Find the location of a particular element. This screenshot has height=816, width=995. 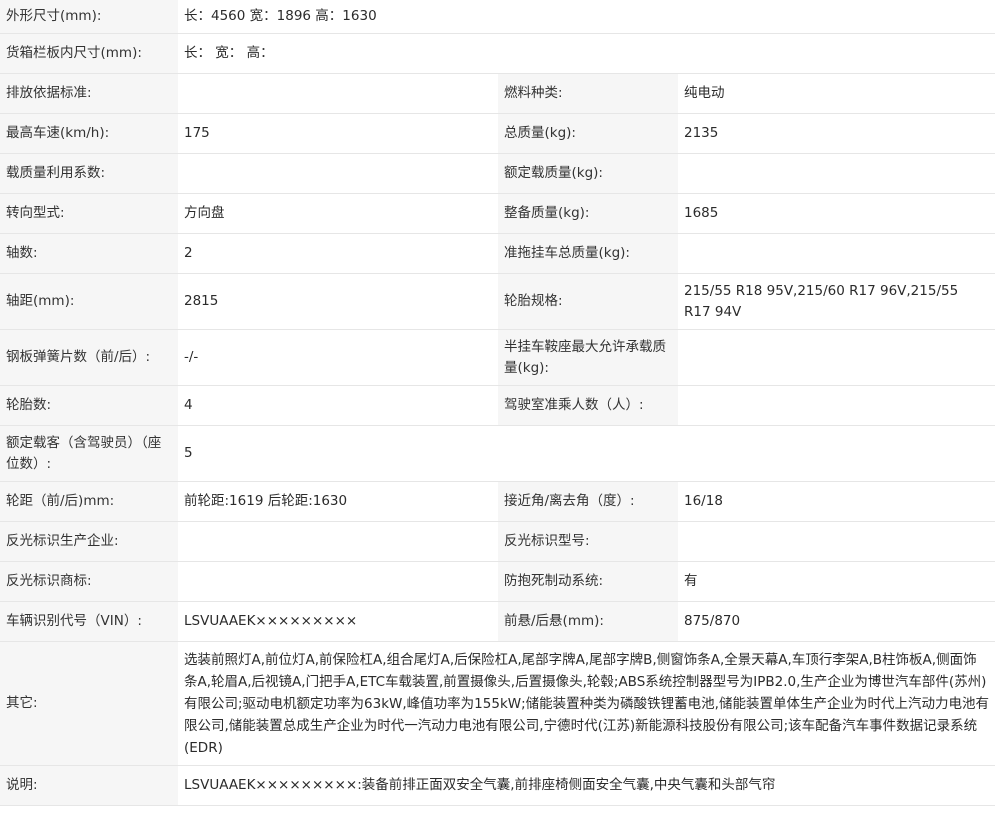

label-cab-capacity: 驾驶室准乘人数（人）: is located at coordinates (588, 405).